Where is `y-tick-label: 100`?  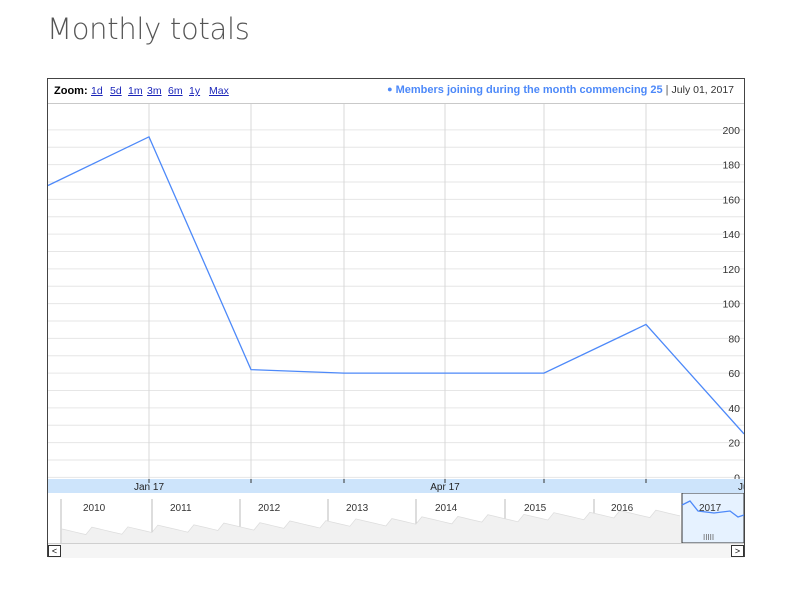
y-tick-label: 100 is located at coordinates (731, 305).